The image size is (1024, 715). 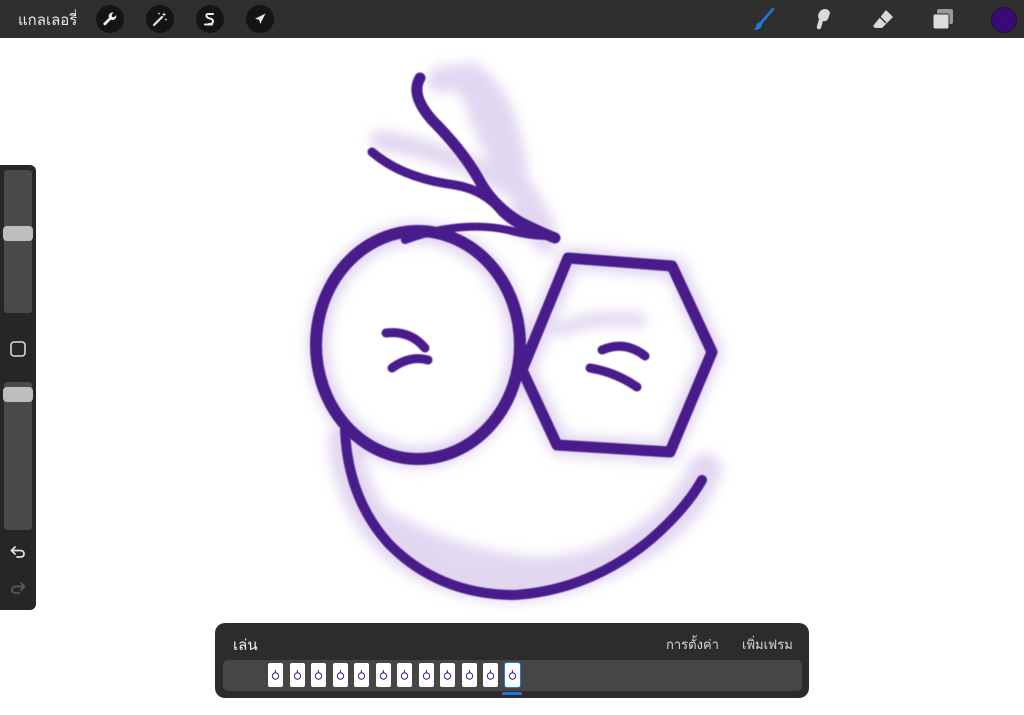 I want to click on eraser-icon, so click(x=883, y=19).